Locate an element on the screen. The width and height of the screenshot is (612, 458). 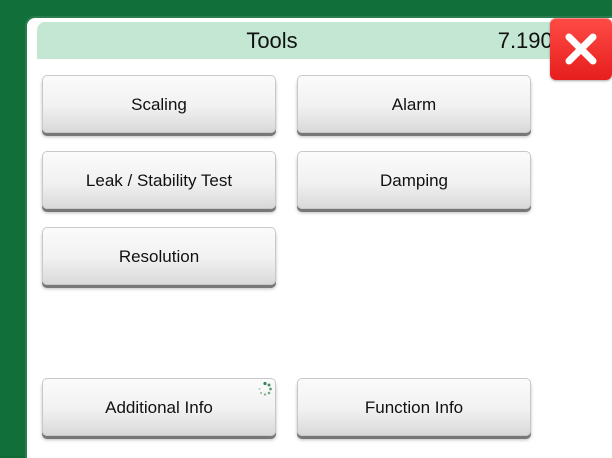
page-title: Tools is located at coordinates (272, 40).